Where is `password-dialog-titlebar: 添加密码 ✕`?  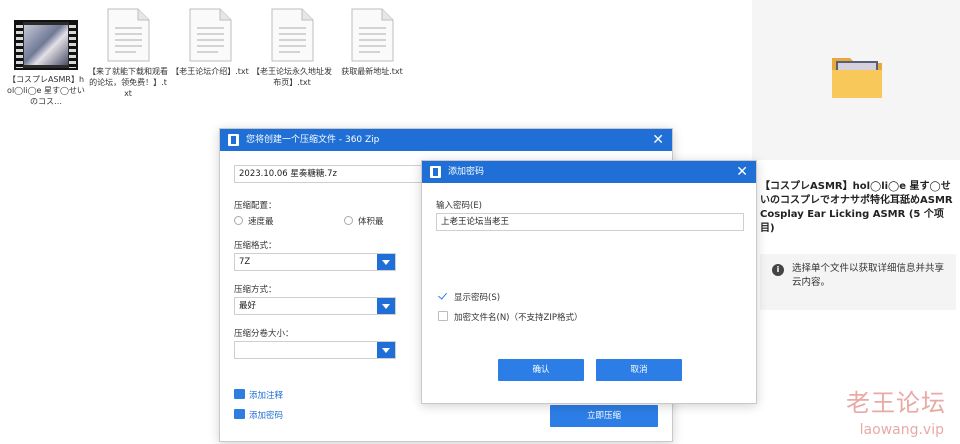 password-dialog-titlebar: 添加密码 ✕ is located at coordinates (589, 172).